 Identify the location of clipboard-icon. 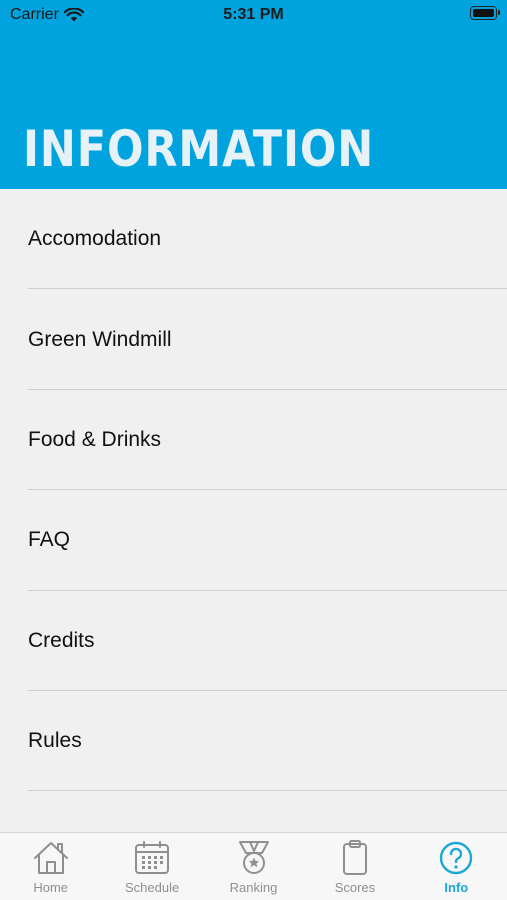
(354, 857).